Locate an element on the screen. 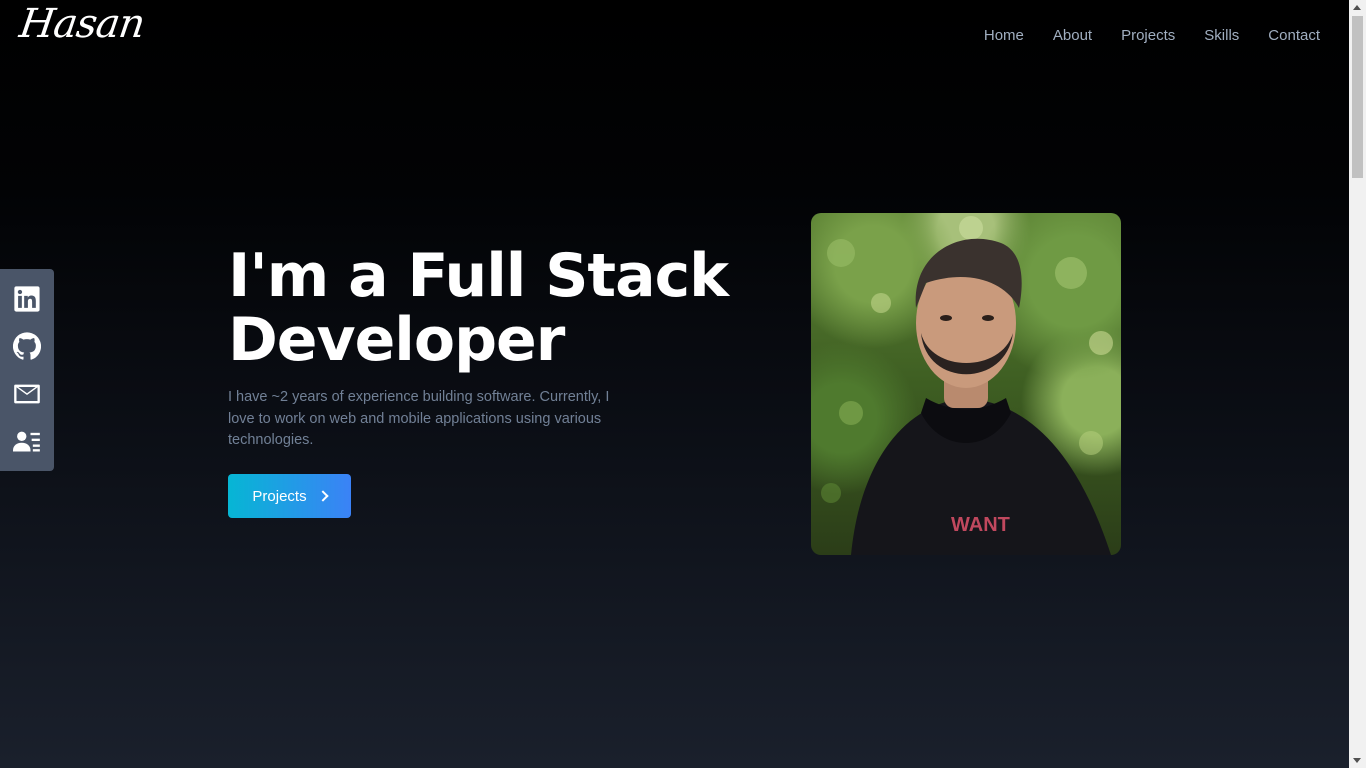 The width and height of the screenshot is (1366, 768). contact-card-icon is located at coordinates (27, 441).